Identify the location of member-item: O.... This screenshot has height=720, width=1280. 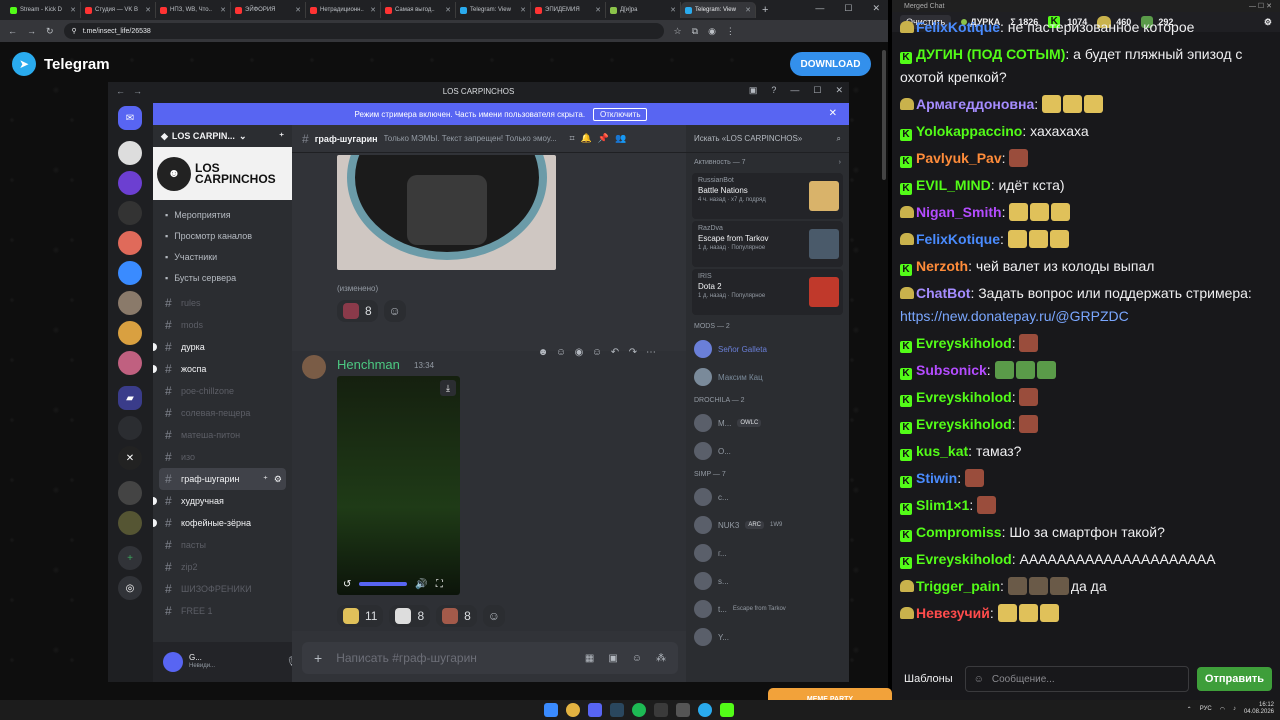
(767, 451).